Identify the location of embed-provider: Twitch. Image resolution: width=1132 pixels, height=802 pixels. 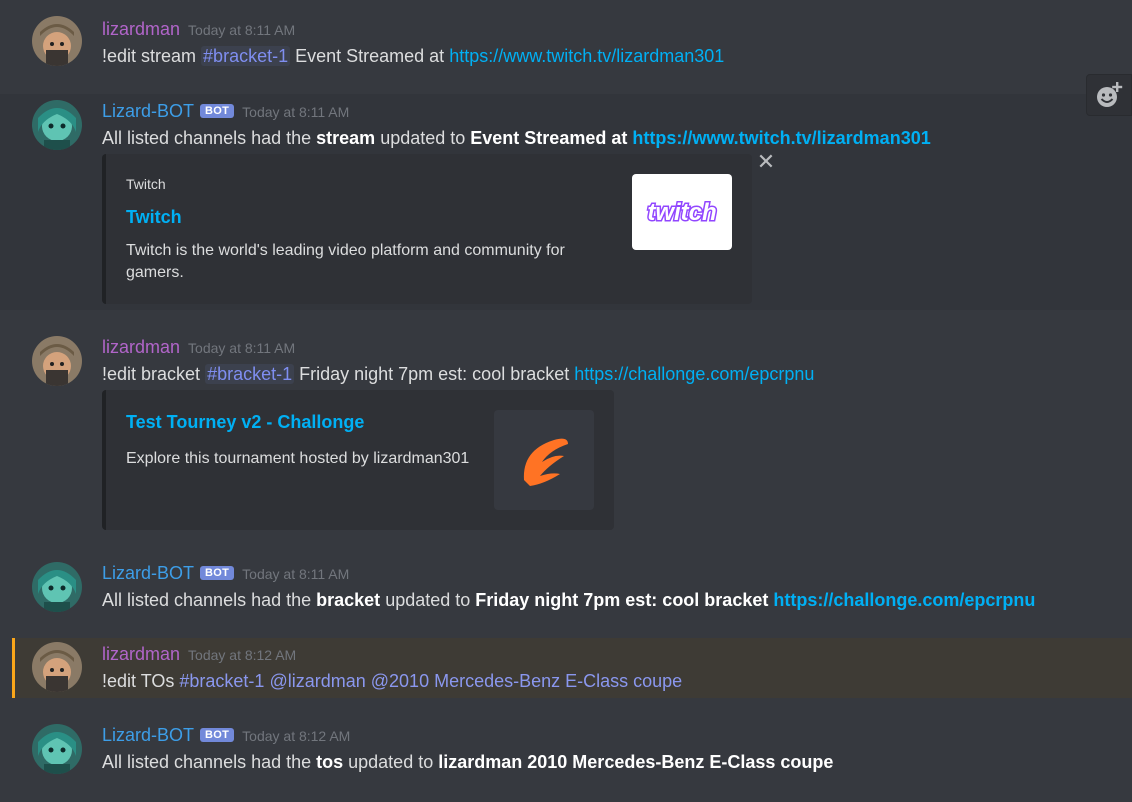
(146, 184).